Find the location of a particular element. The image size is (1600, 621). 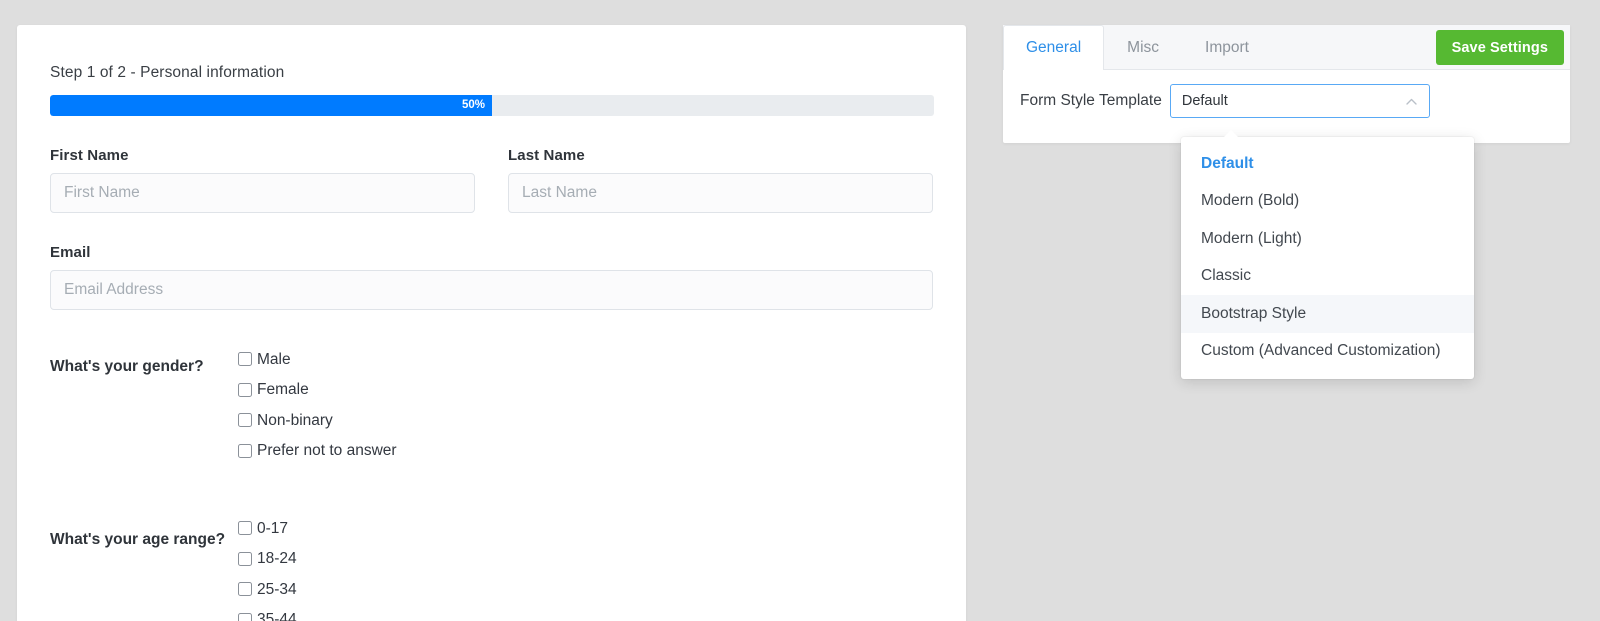

first-name-label: First Name is located at coordinates (89, 156).